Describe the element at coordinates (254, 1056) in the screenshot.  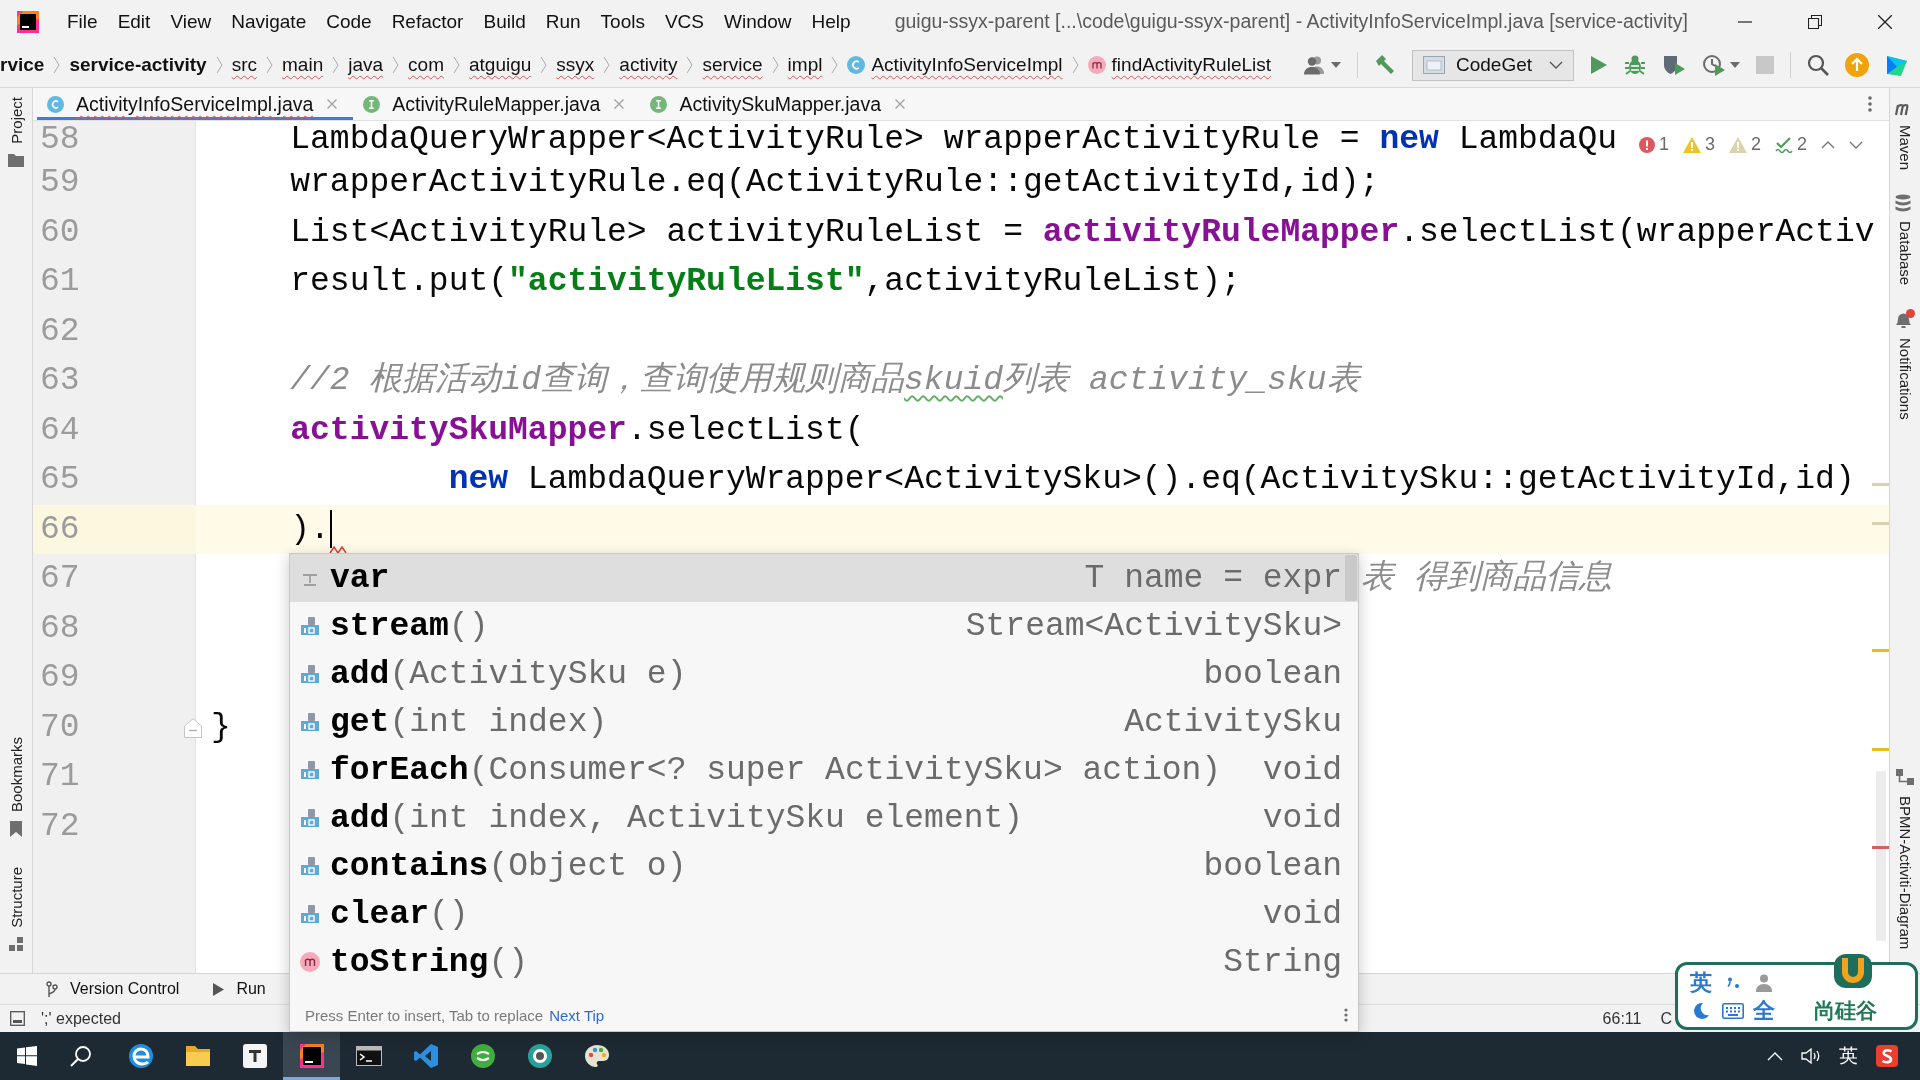
I see `notes-app-icon` at that location.